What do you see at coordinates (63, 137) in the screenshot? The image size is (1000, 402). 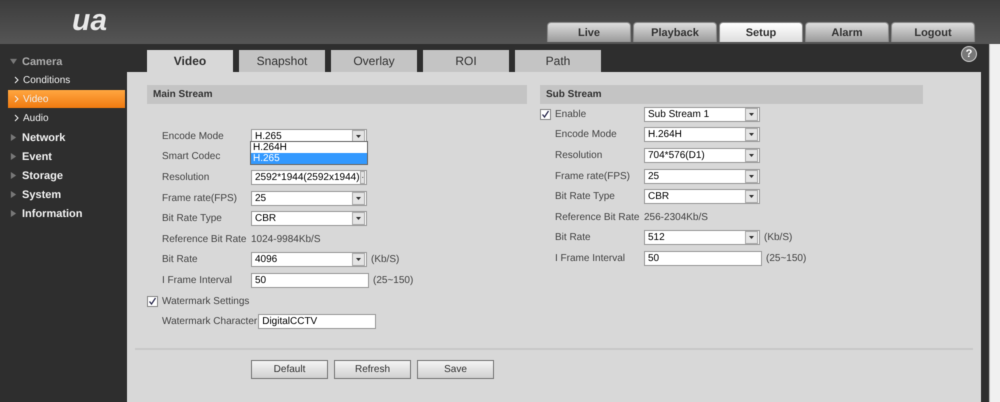 I see `sidebar-item: Network` at bounding box center [63, 137].